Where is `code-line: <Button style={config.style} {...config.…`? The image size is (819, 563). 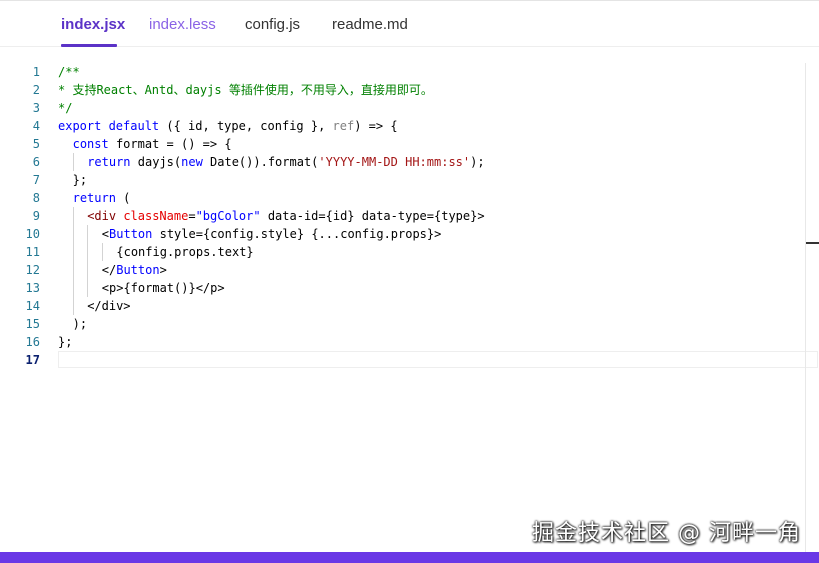 code-line: <Button style={config.style} {...config.… is located at coordinates (431, 234).